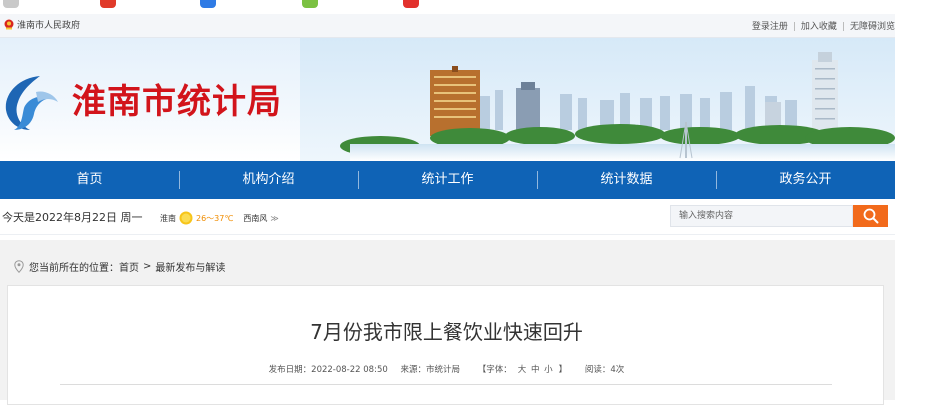  Describe the element at coordinates (49, 26) in the screenshot. I see `gov-name-text: 淮南市人民政府` at that location.